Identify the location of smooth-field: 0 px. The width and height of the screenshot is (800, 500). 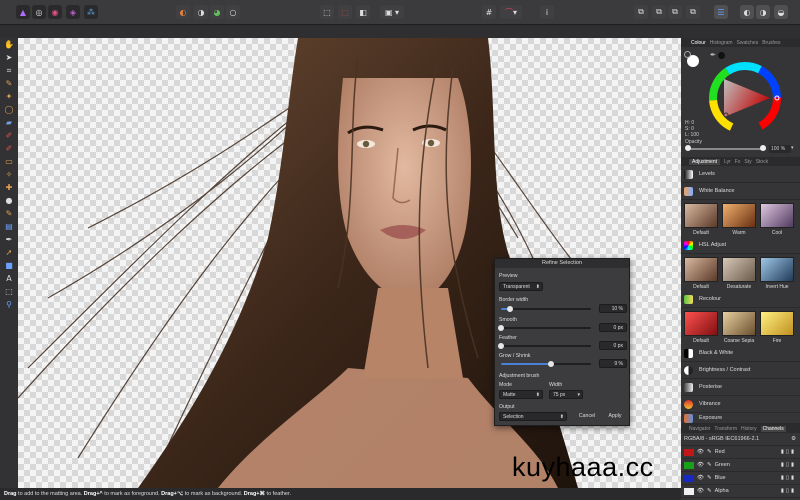
(613, 327).